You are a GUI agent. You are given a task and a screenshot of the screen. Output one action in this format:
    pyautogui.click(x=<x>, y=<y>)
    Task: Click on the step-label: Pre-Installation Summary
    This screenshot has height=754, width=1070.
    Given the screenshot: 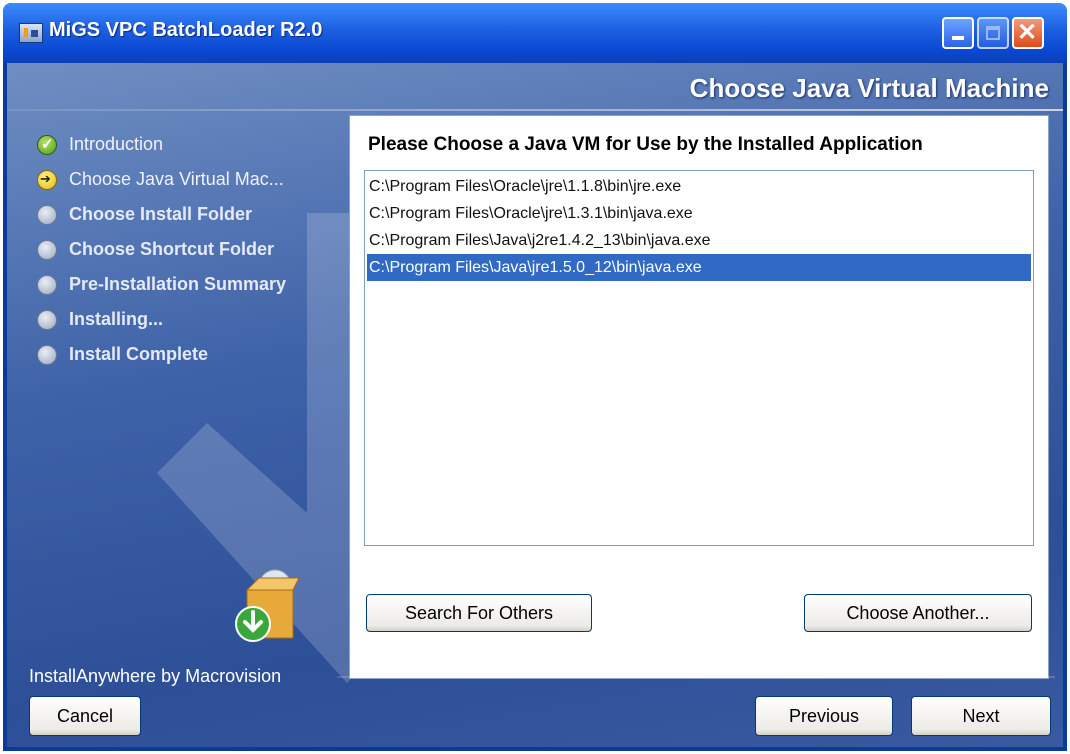 What is the action you would take?
    pyautogui.click(x=178, y=284)
    